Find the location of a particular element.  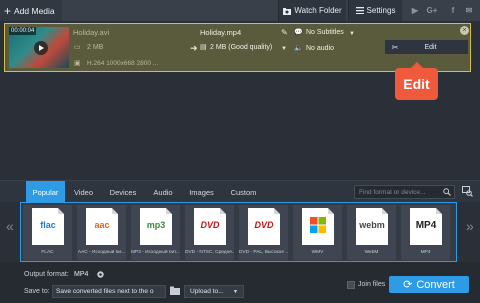

mp3-logo: mp3 is located at coordinates (156, 225).